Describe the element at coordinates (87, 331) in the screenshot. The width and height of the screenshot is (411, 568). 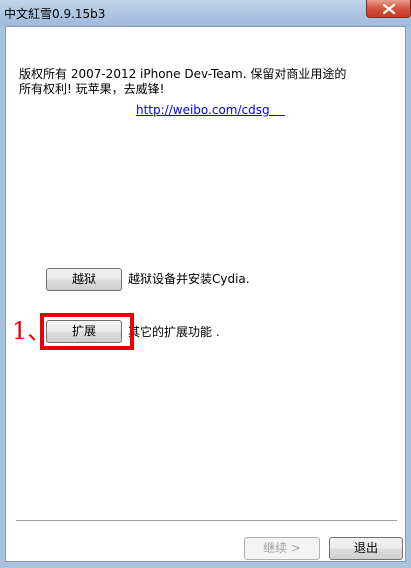
I see `highlight-box` at that location.